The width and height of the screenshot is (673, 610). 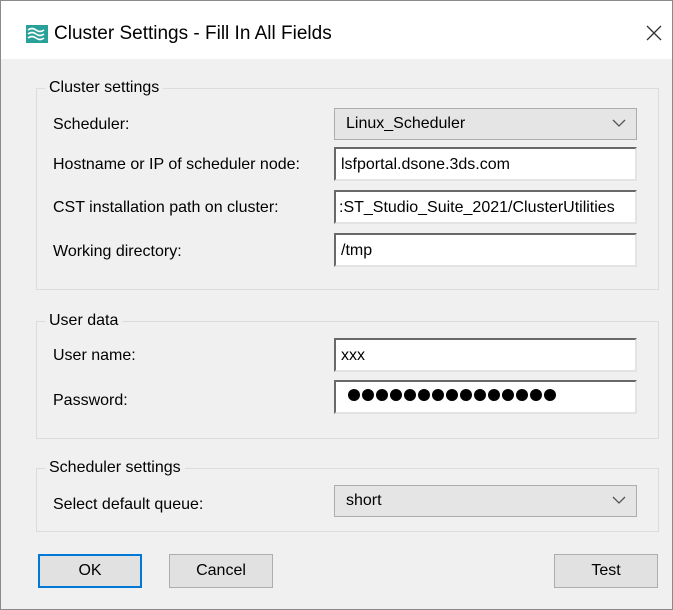 I want to click on scheduler-label: Scheduler:, so click(x=91, y=124).